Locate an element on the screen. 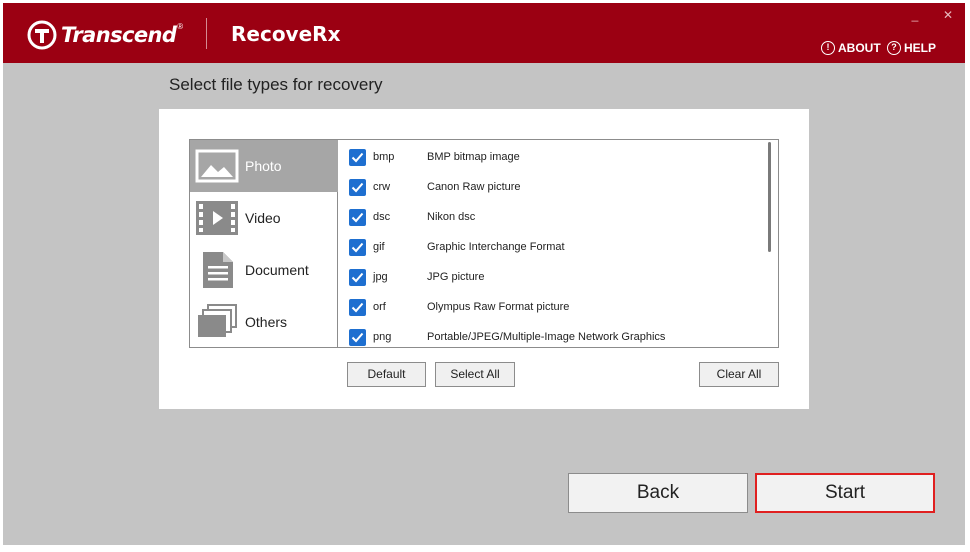  category-label: Others is located at coordinates (266, 322).